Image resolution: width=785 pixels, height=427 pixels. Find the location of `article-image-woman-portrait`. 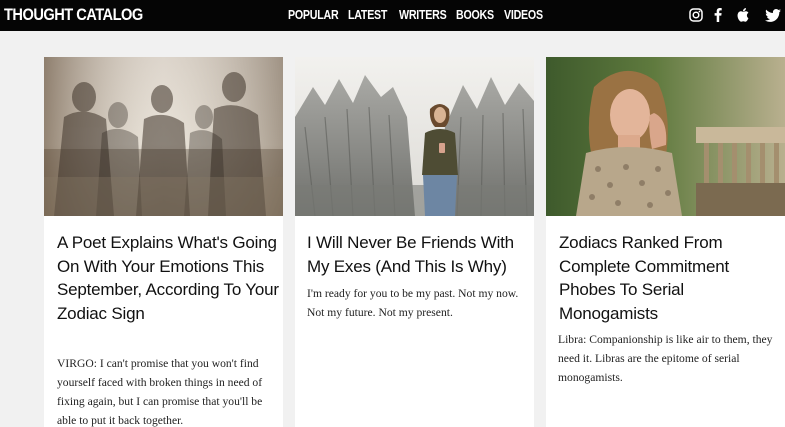

article-image-woman-portrait is located at coordinates (665, 136).